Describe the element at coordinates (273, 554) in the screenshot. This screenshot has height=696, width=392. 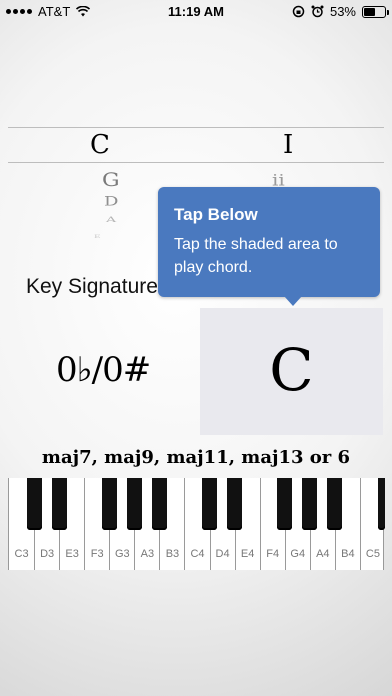
I see `piano-key-label: F4` at that location.